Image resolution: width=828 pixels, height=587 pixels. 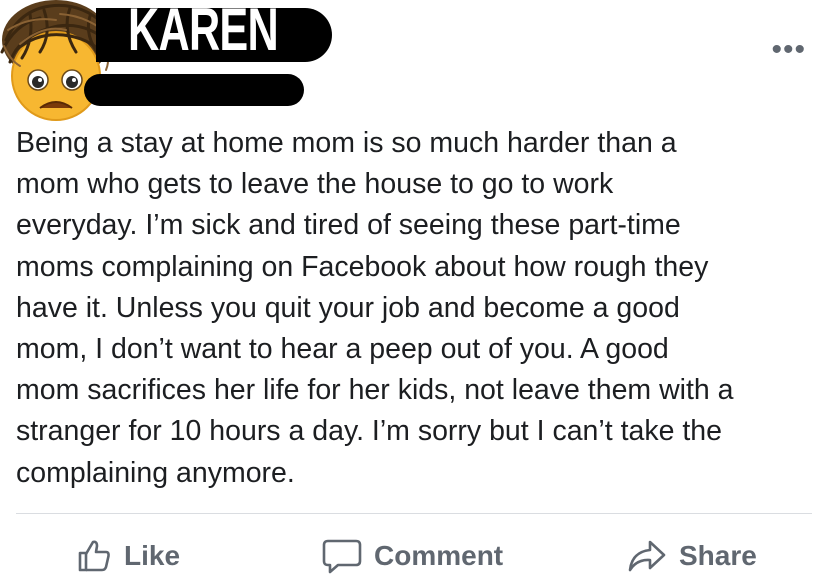 What do you see at coordinates (94, 556) in the screenshot?
I see `thumbs-up-icon` at bounding box center [94, 556].